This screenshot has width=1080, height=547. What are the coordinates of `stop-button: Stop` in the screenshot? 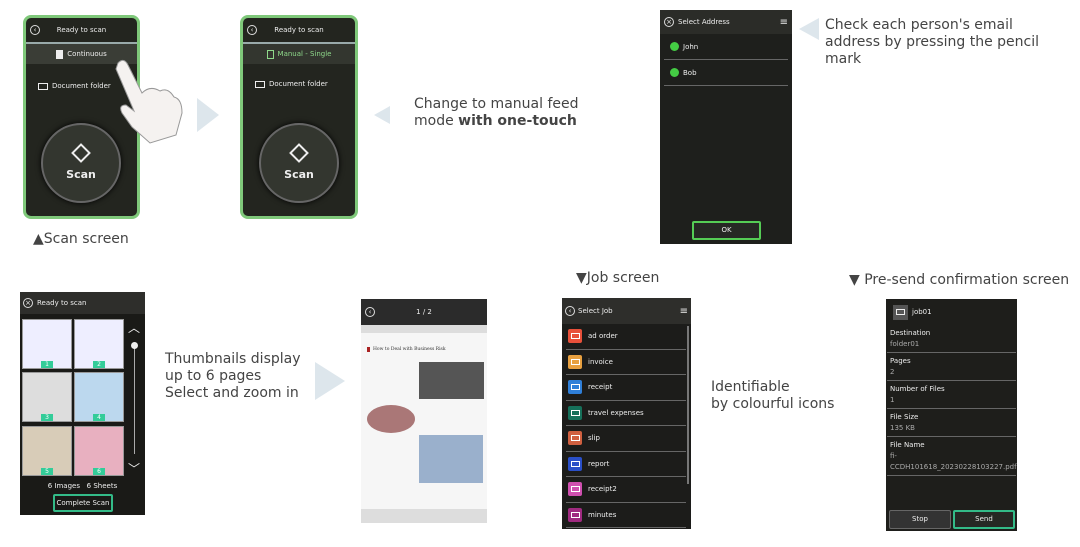 It's located at (920, 519).